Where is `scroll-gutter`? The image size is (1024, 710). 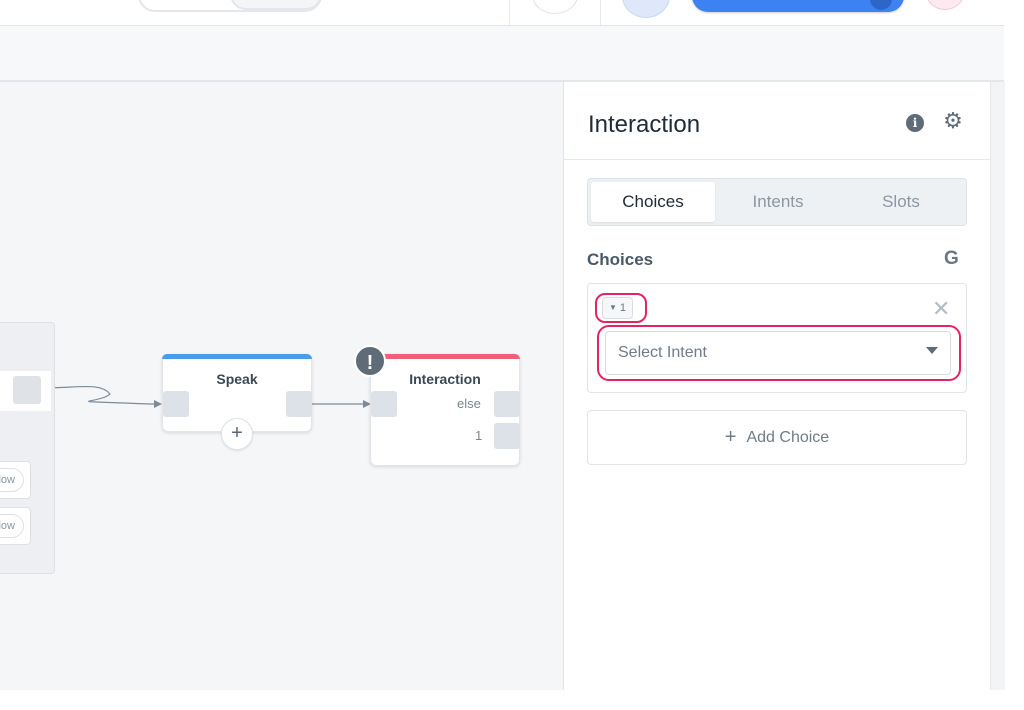
scroll-gutter is located at coordinates (997, 386).